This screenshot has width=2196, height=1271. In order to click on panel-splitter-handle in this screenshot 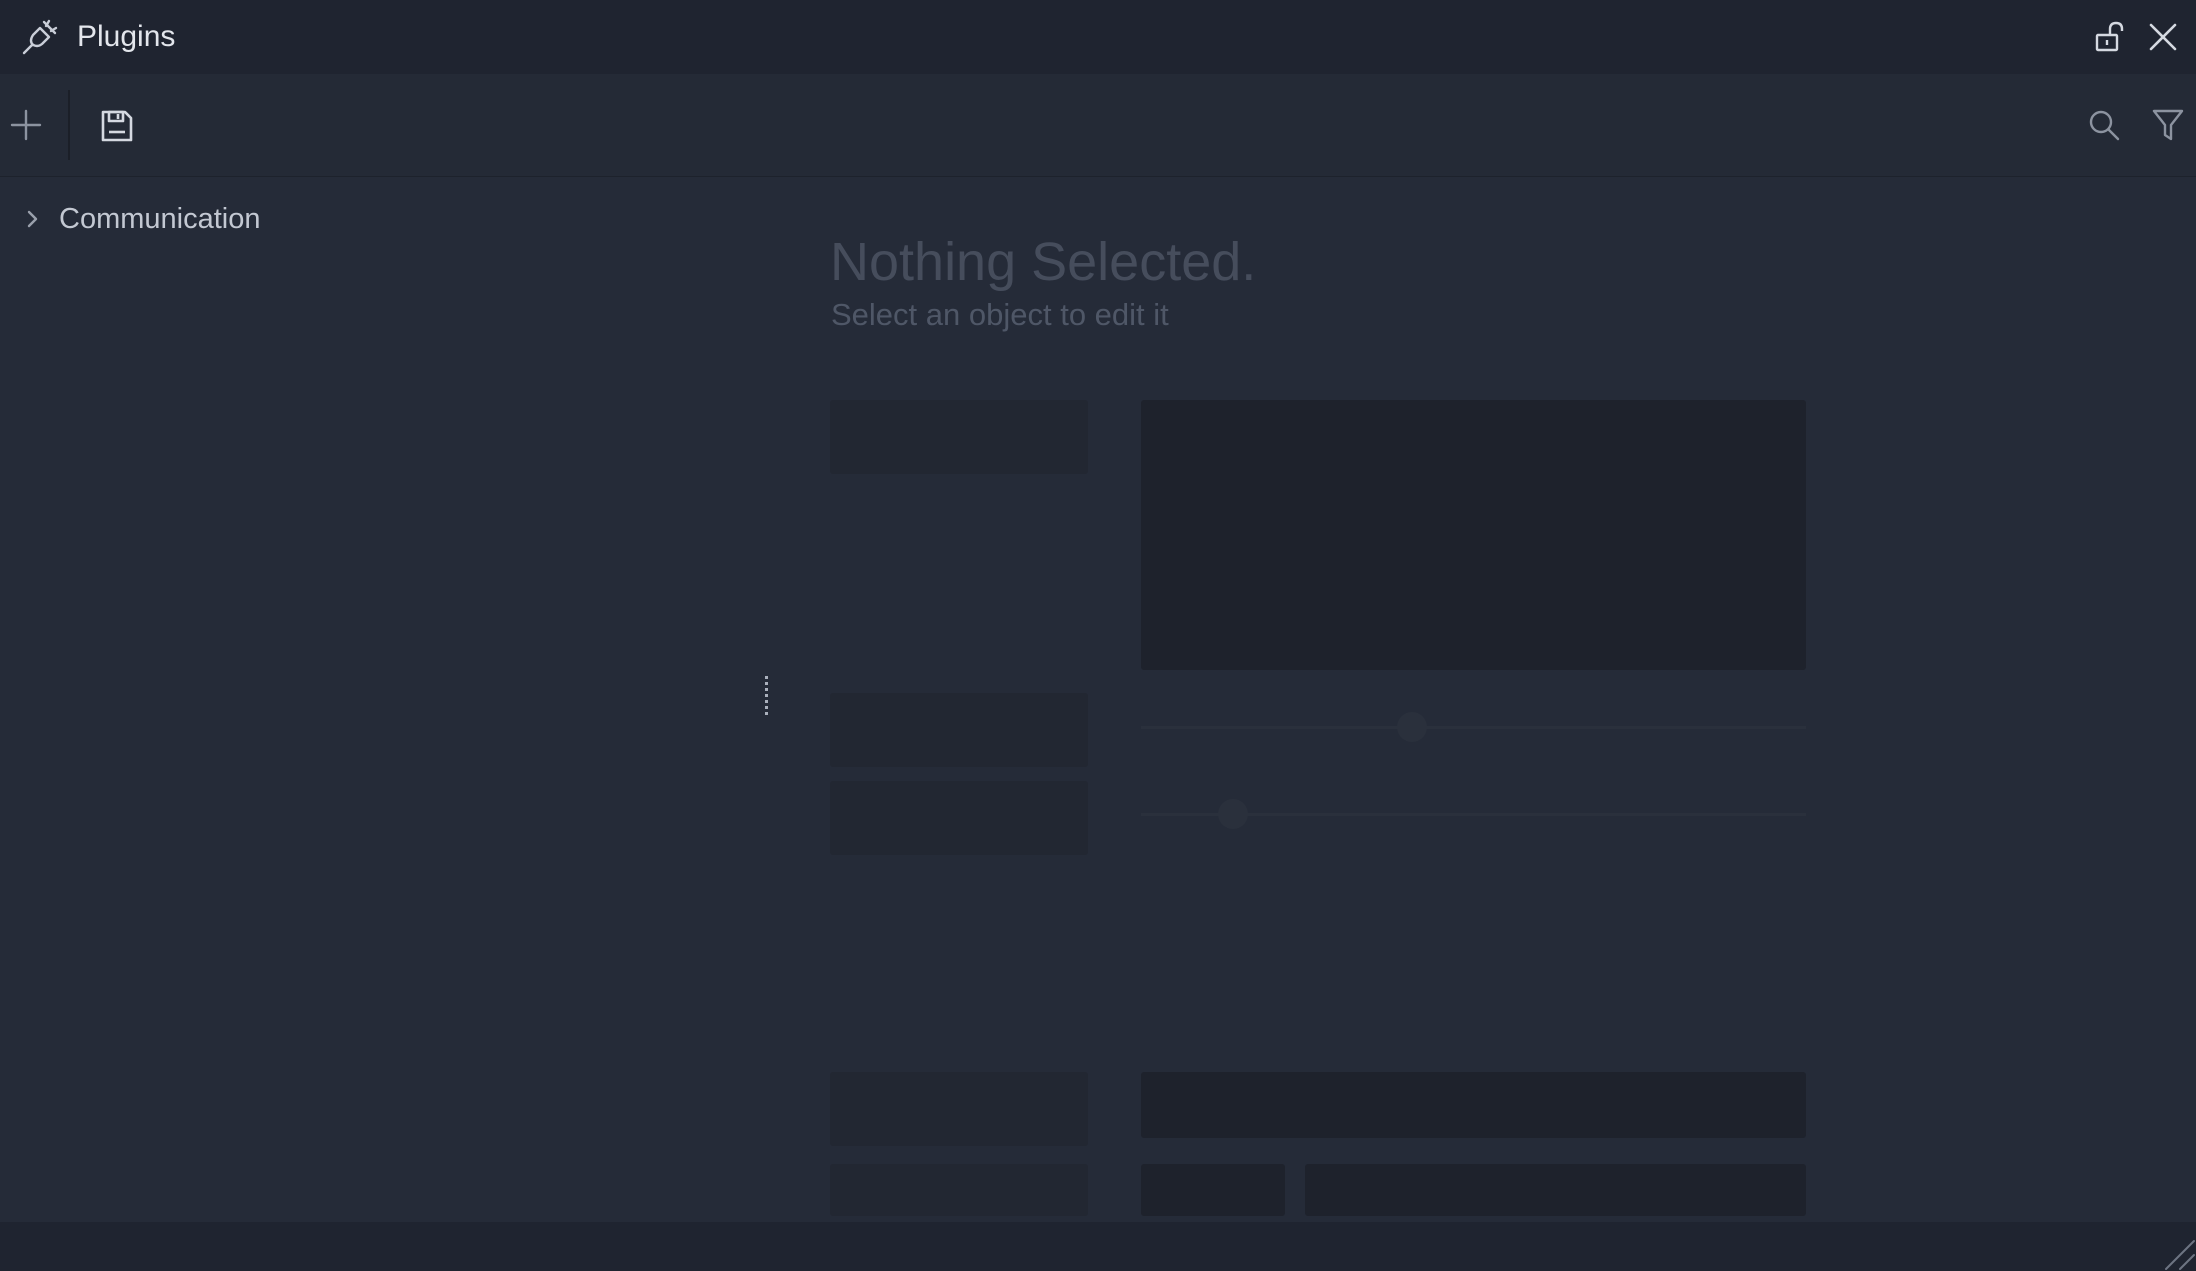, I will do `click(767, 698)`.